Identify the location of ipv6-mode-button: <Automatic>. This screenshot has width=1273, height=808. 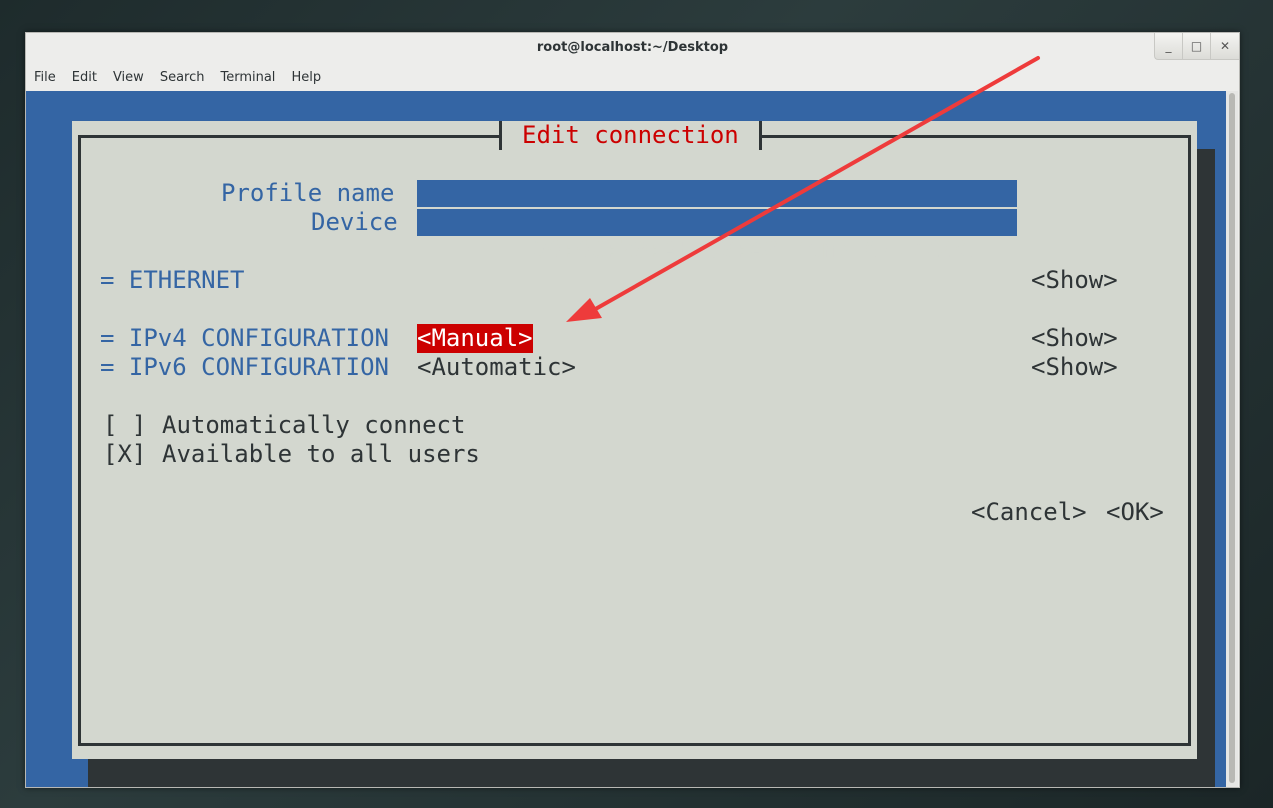
(496, 367).